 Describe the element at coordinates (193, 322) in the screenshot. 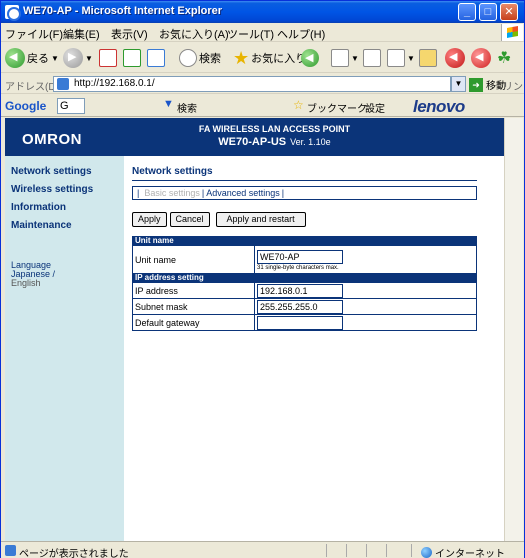

I see `default-gateway-label: Default gateway` at that location.